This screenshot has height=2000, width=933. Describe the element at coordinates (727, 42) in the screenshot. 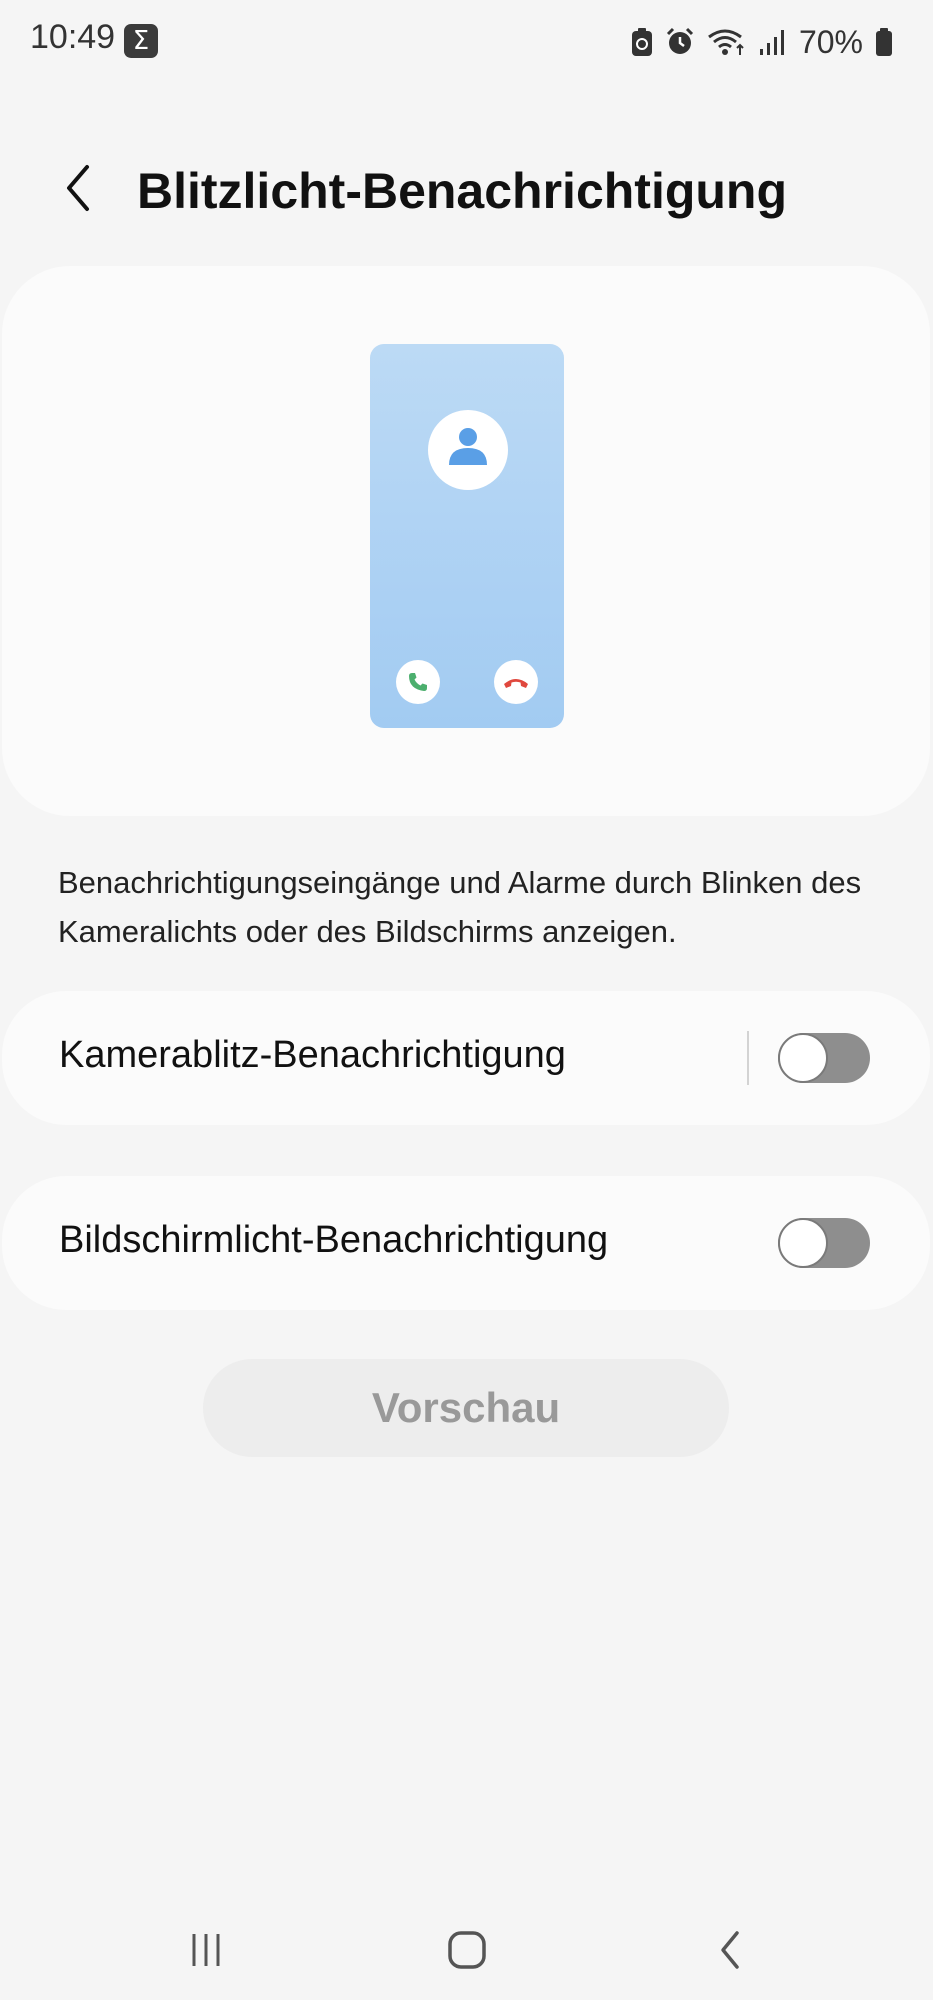

I see `wifi-icon` at that location.